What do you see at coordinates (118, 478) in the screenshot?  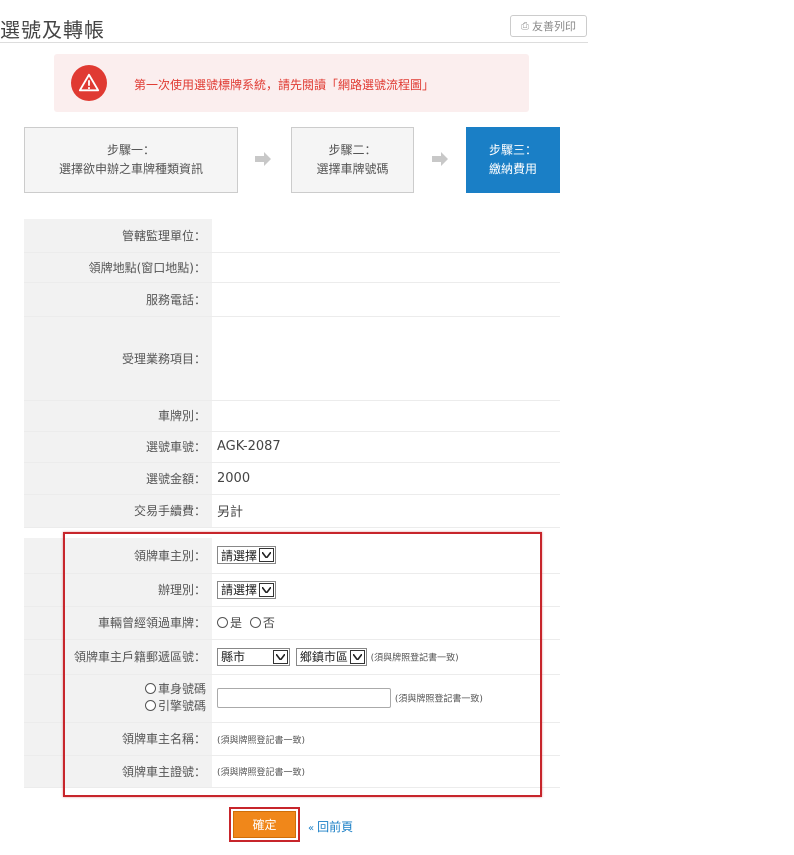 I see `amount-label: 選號金額：` at bounding box center [118, 478].